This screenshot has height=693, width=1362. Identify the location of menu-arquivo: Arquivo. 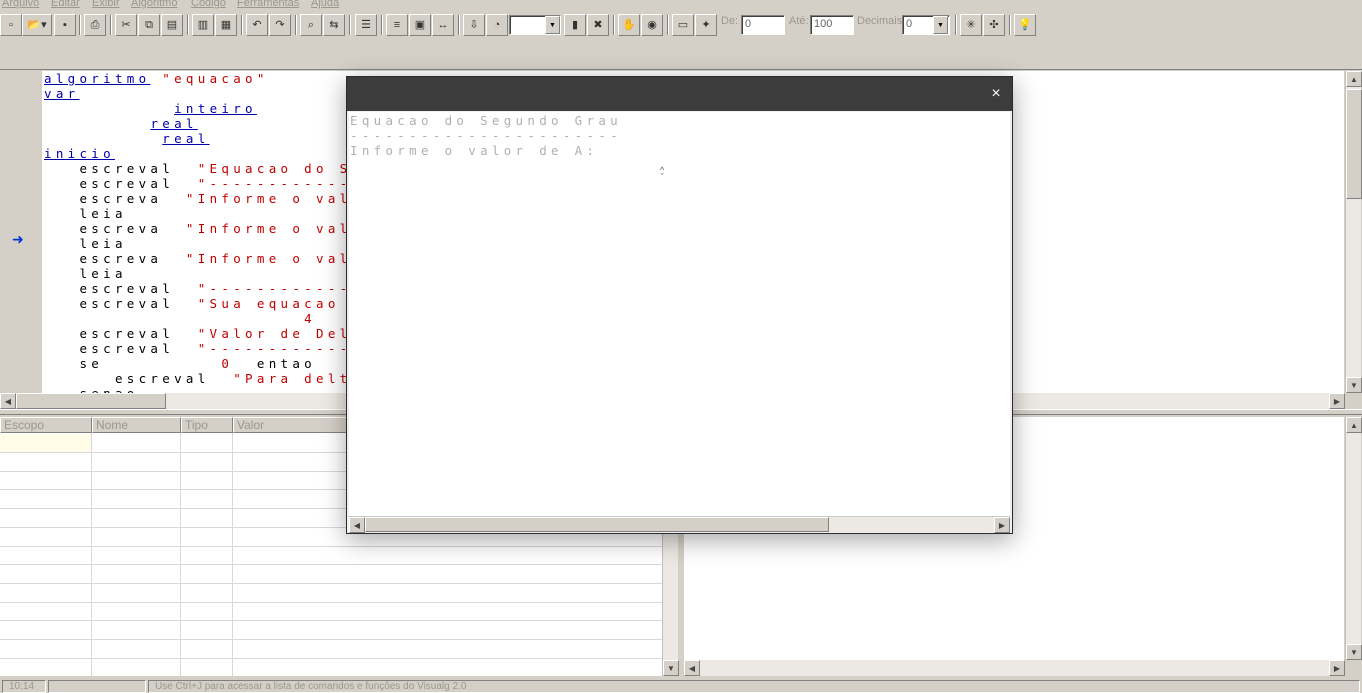
(20, 4).